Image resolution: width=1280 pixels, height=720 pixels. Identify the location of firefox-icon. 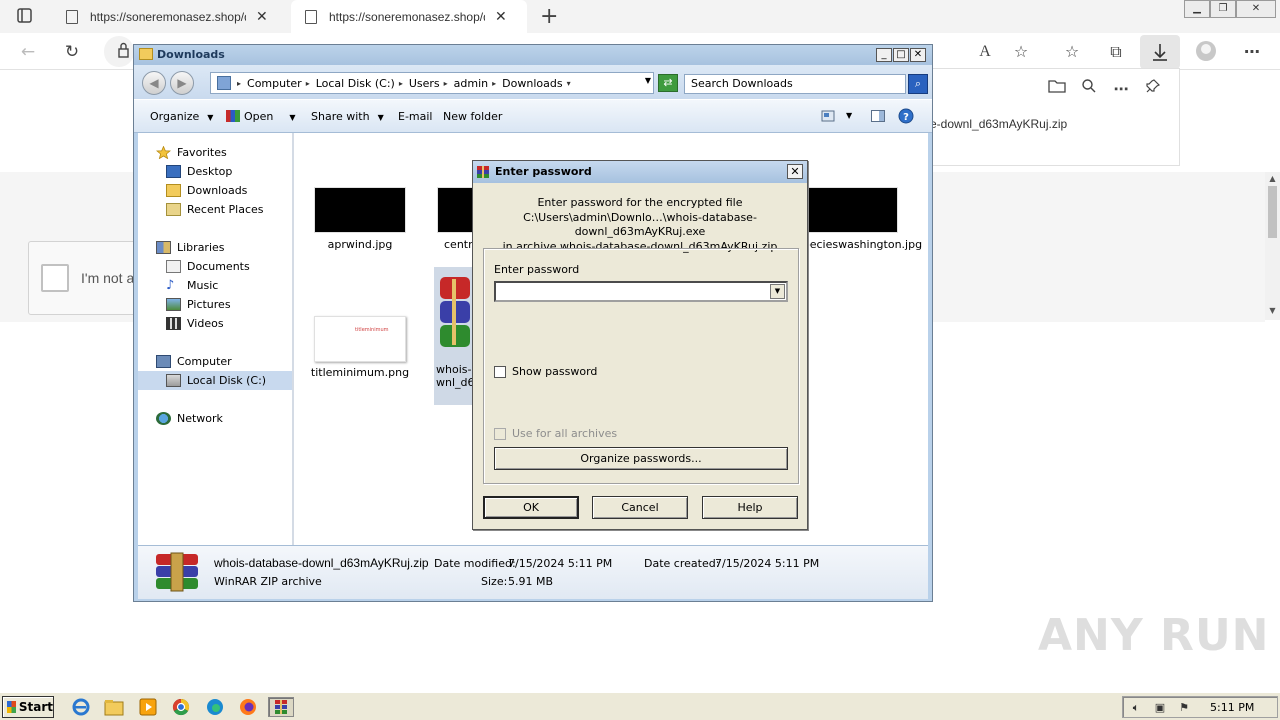
(248, 707).